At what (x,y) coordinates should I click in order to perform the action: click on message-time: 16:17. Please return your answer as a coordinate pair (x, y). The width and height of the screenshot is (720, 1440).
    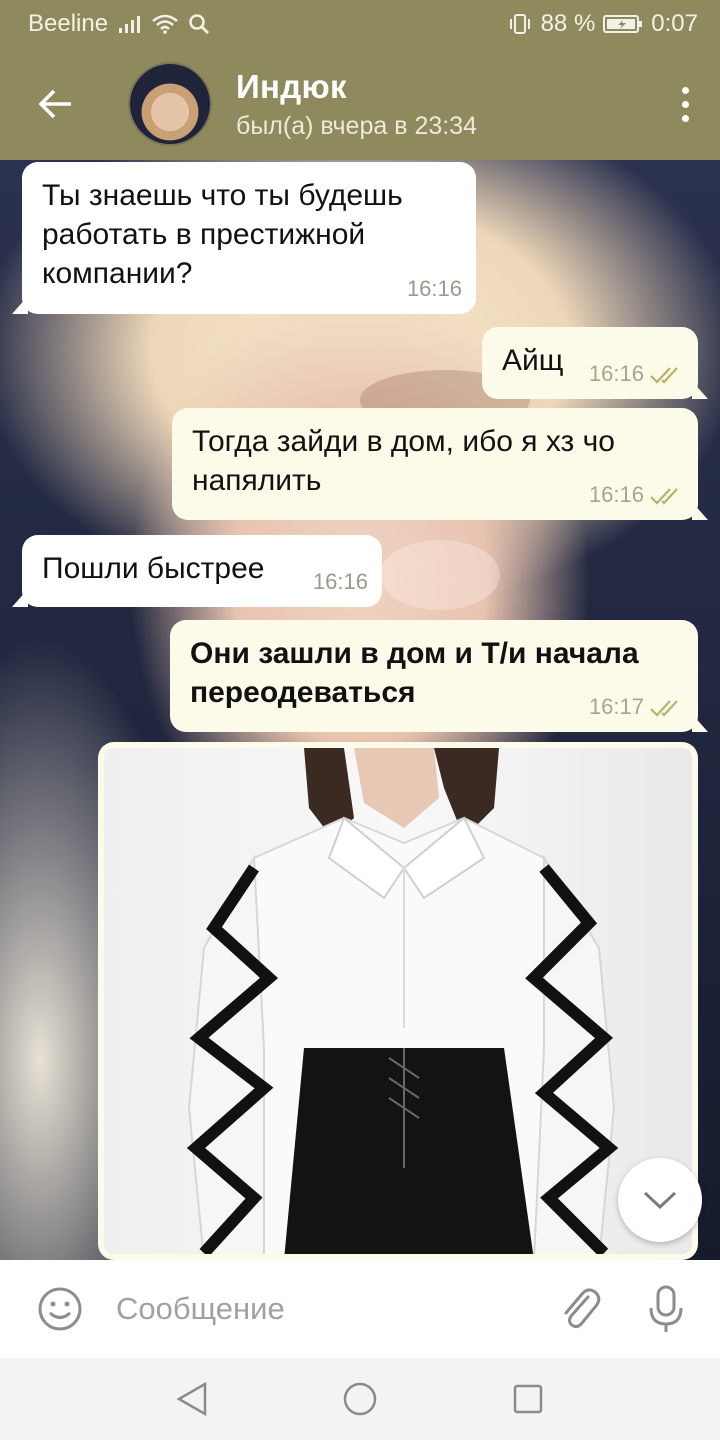
    Looking at the image, I should click on (616, 707).